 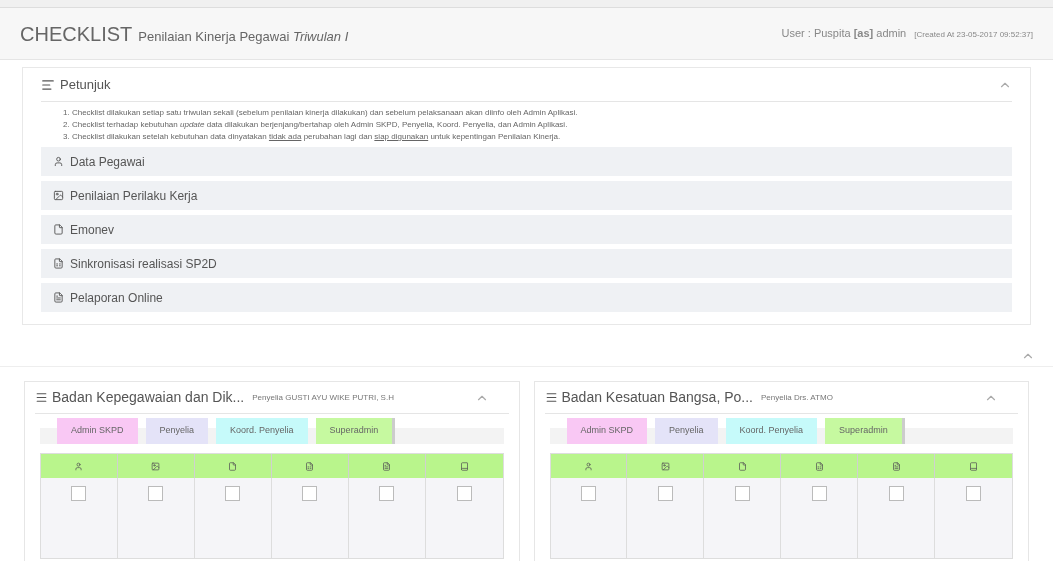 What do you see at coordinates (797, 397) in the screenshot?
I see `supervisor-name: Penyelia Drs. ATMO` at bounding box center [797, 397].